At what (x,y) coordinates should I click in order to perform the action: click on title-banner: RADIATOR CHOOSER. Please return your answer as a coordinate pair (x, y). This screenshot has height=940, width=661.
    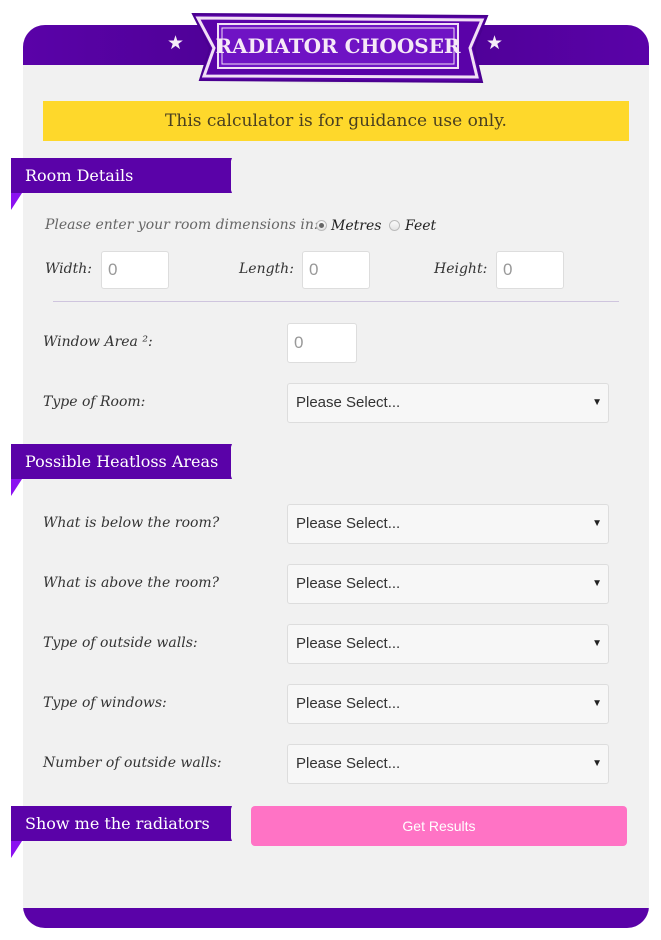
    Looking at the image, I should click on (340, 47).